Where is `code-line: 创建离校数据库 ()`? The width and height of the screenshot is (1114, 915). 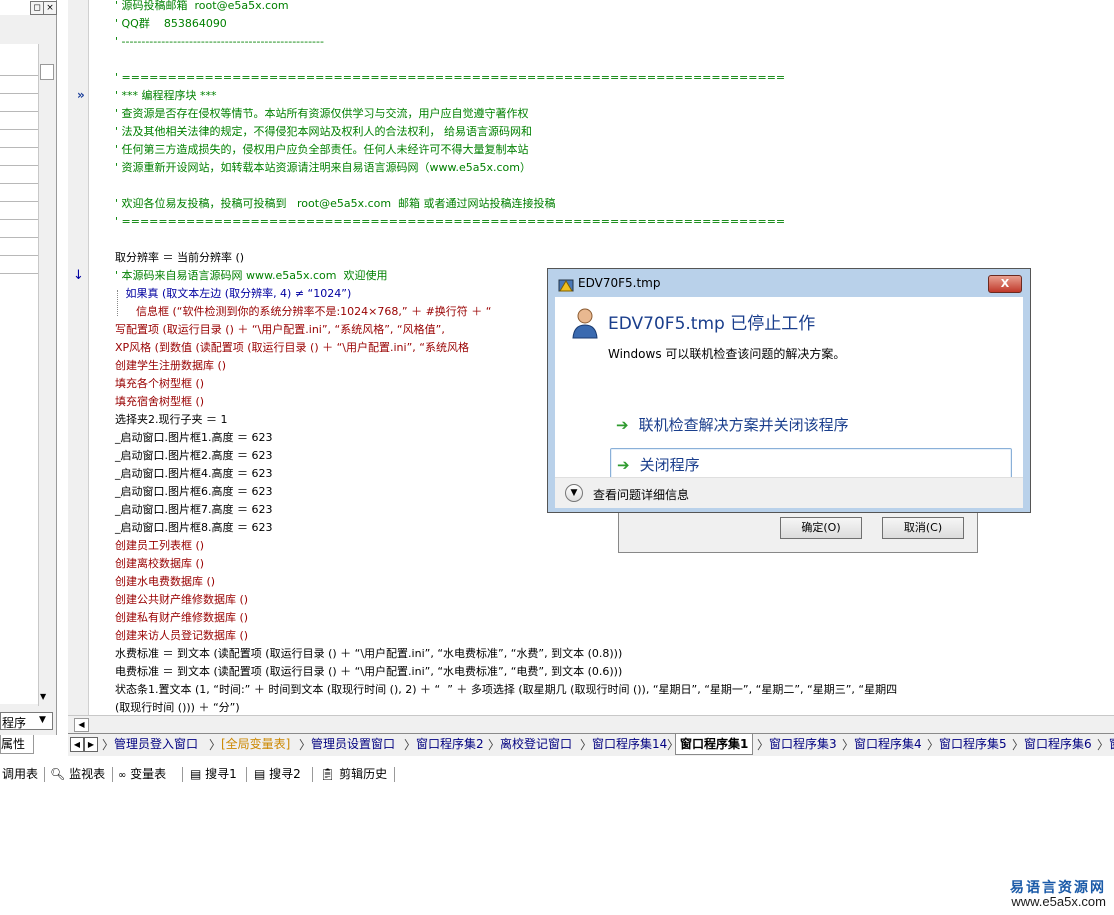 code-line: 创建离校数据库 () is located at coordinates (159, 563).